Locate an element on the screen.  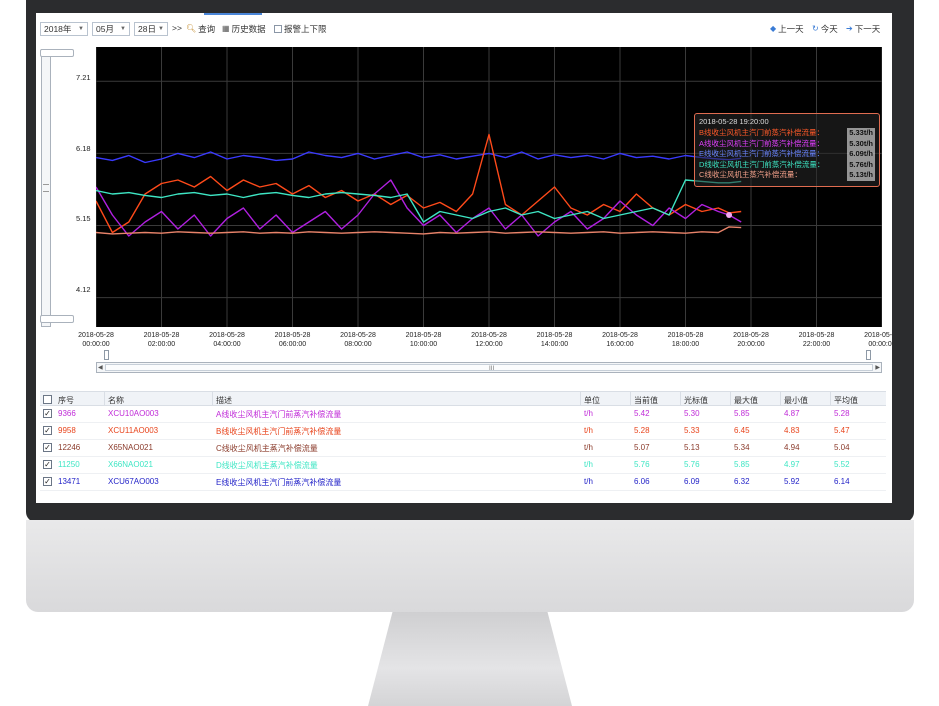
col-header-id: 序号 is located at coordinates (66, 400).